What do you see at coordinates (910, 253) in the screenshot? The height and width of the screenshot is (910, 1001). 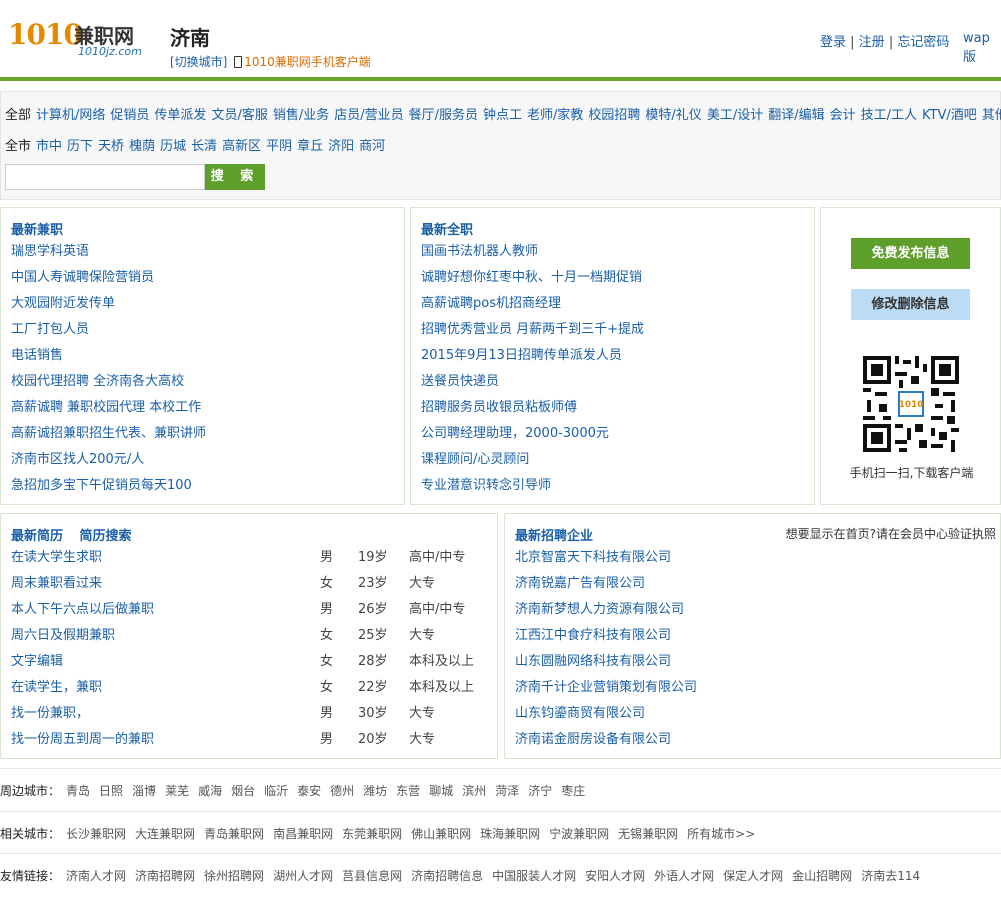 I see `publish-button: 免费发布信息` at bounding box center [910, 253].